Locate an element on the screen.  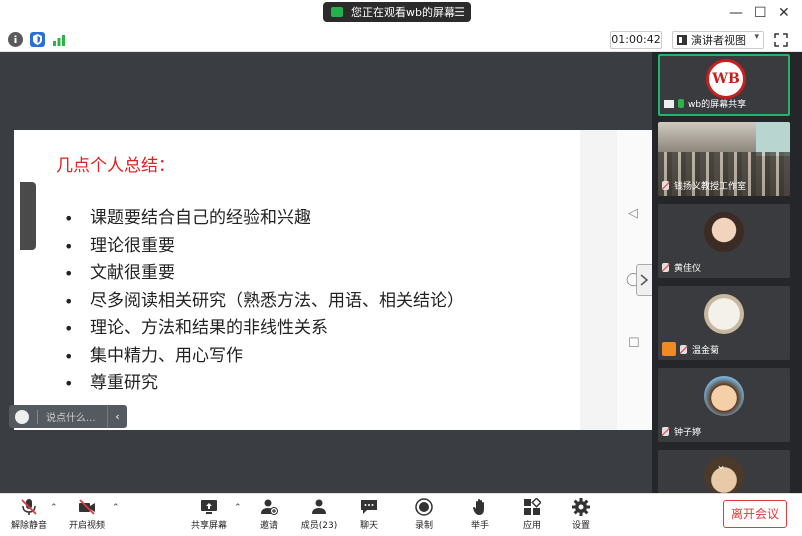
left-panel-handle is located at coordinates (28, 216).